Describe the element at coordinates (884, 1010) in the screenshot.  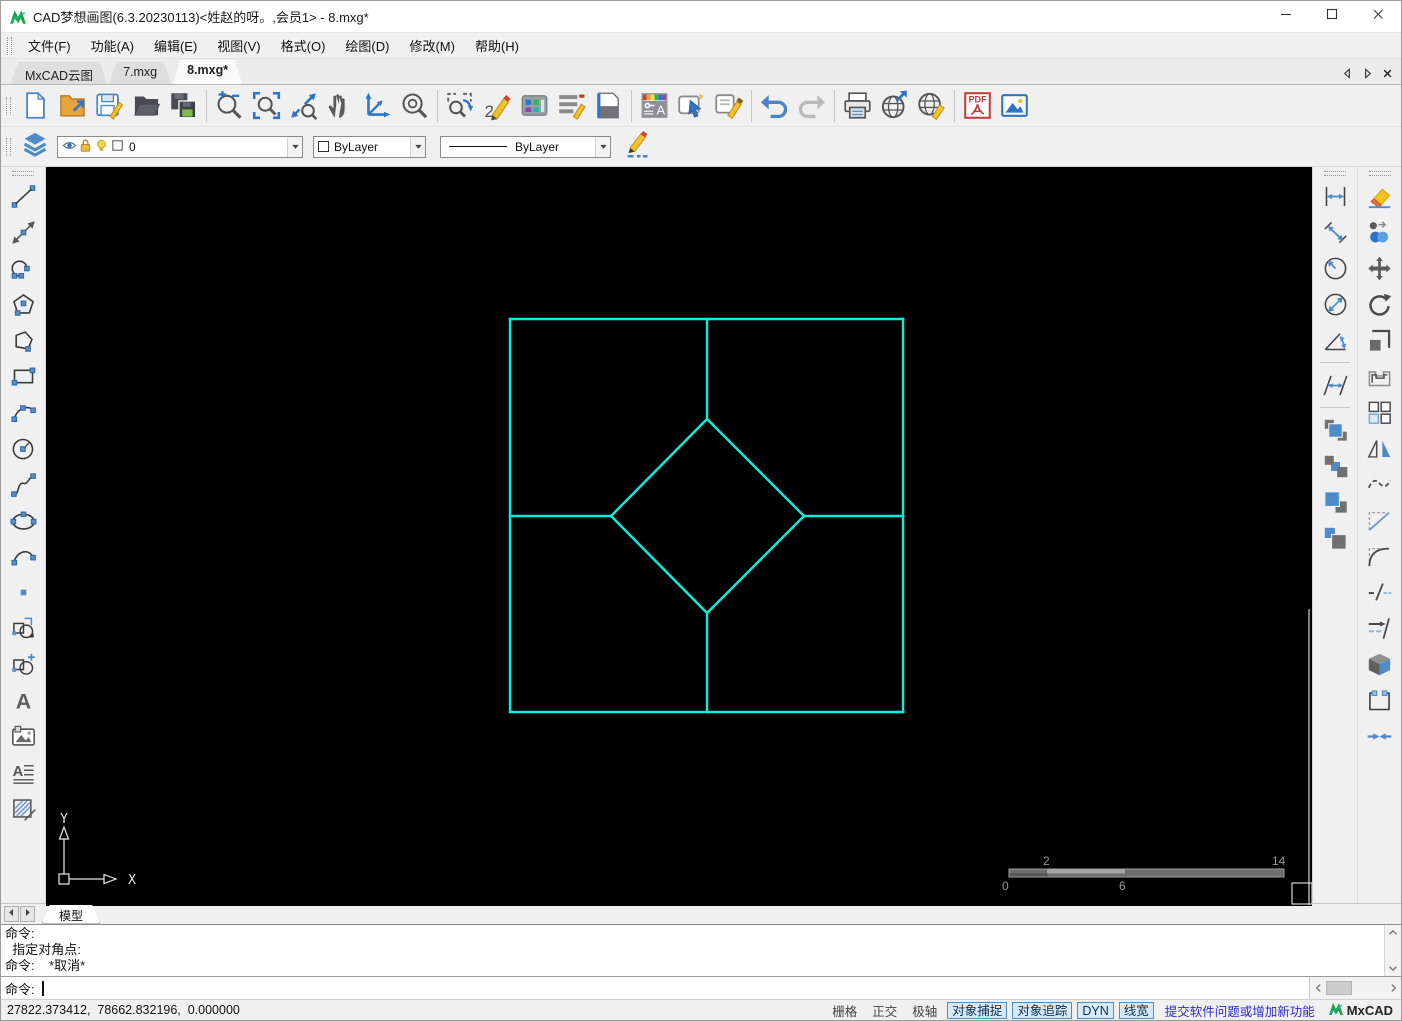
I see `status-toggle-1: 正交` at that location.